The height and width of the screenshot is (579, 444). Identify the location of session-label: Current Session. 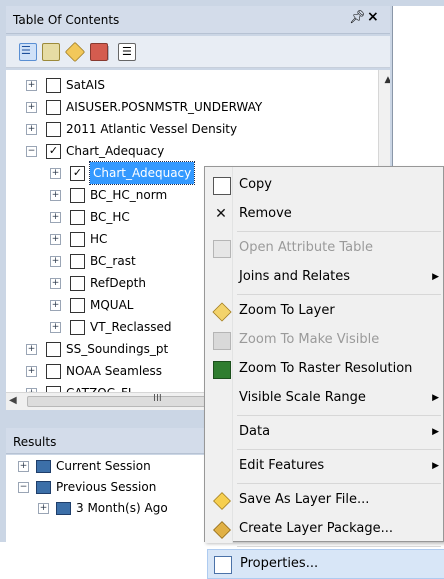
(103, 466).